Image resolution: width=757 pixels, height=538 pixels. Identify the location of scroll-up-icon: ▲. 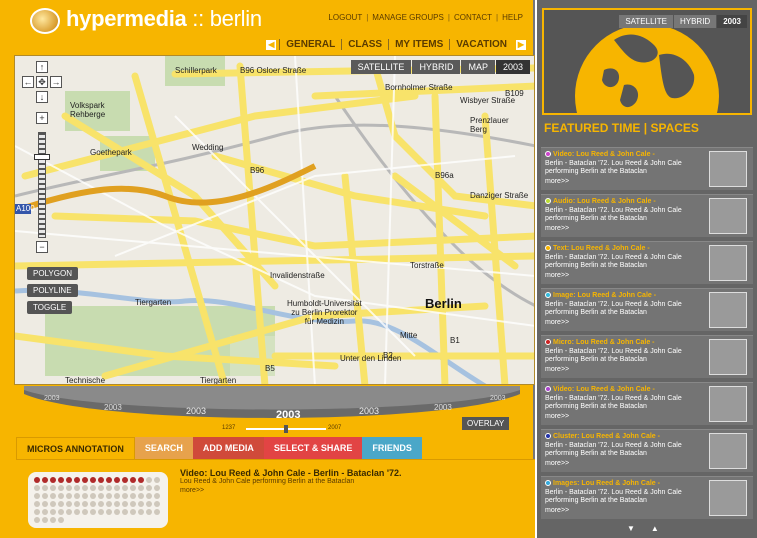
(655, 528).